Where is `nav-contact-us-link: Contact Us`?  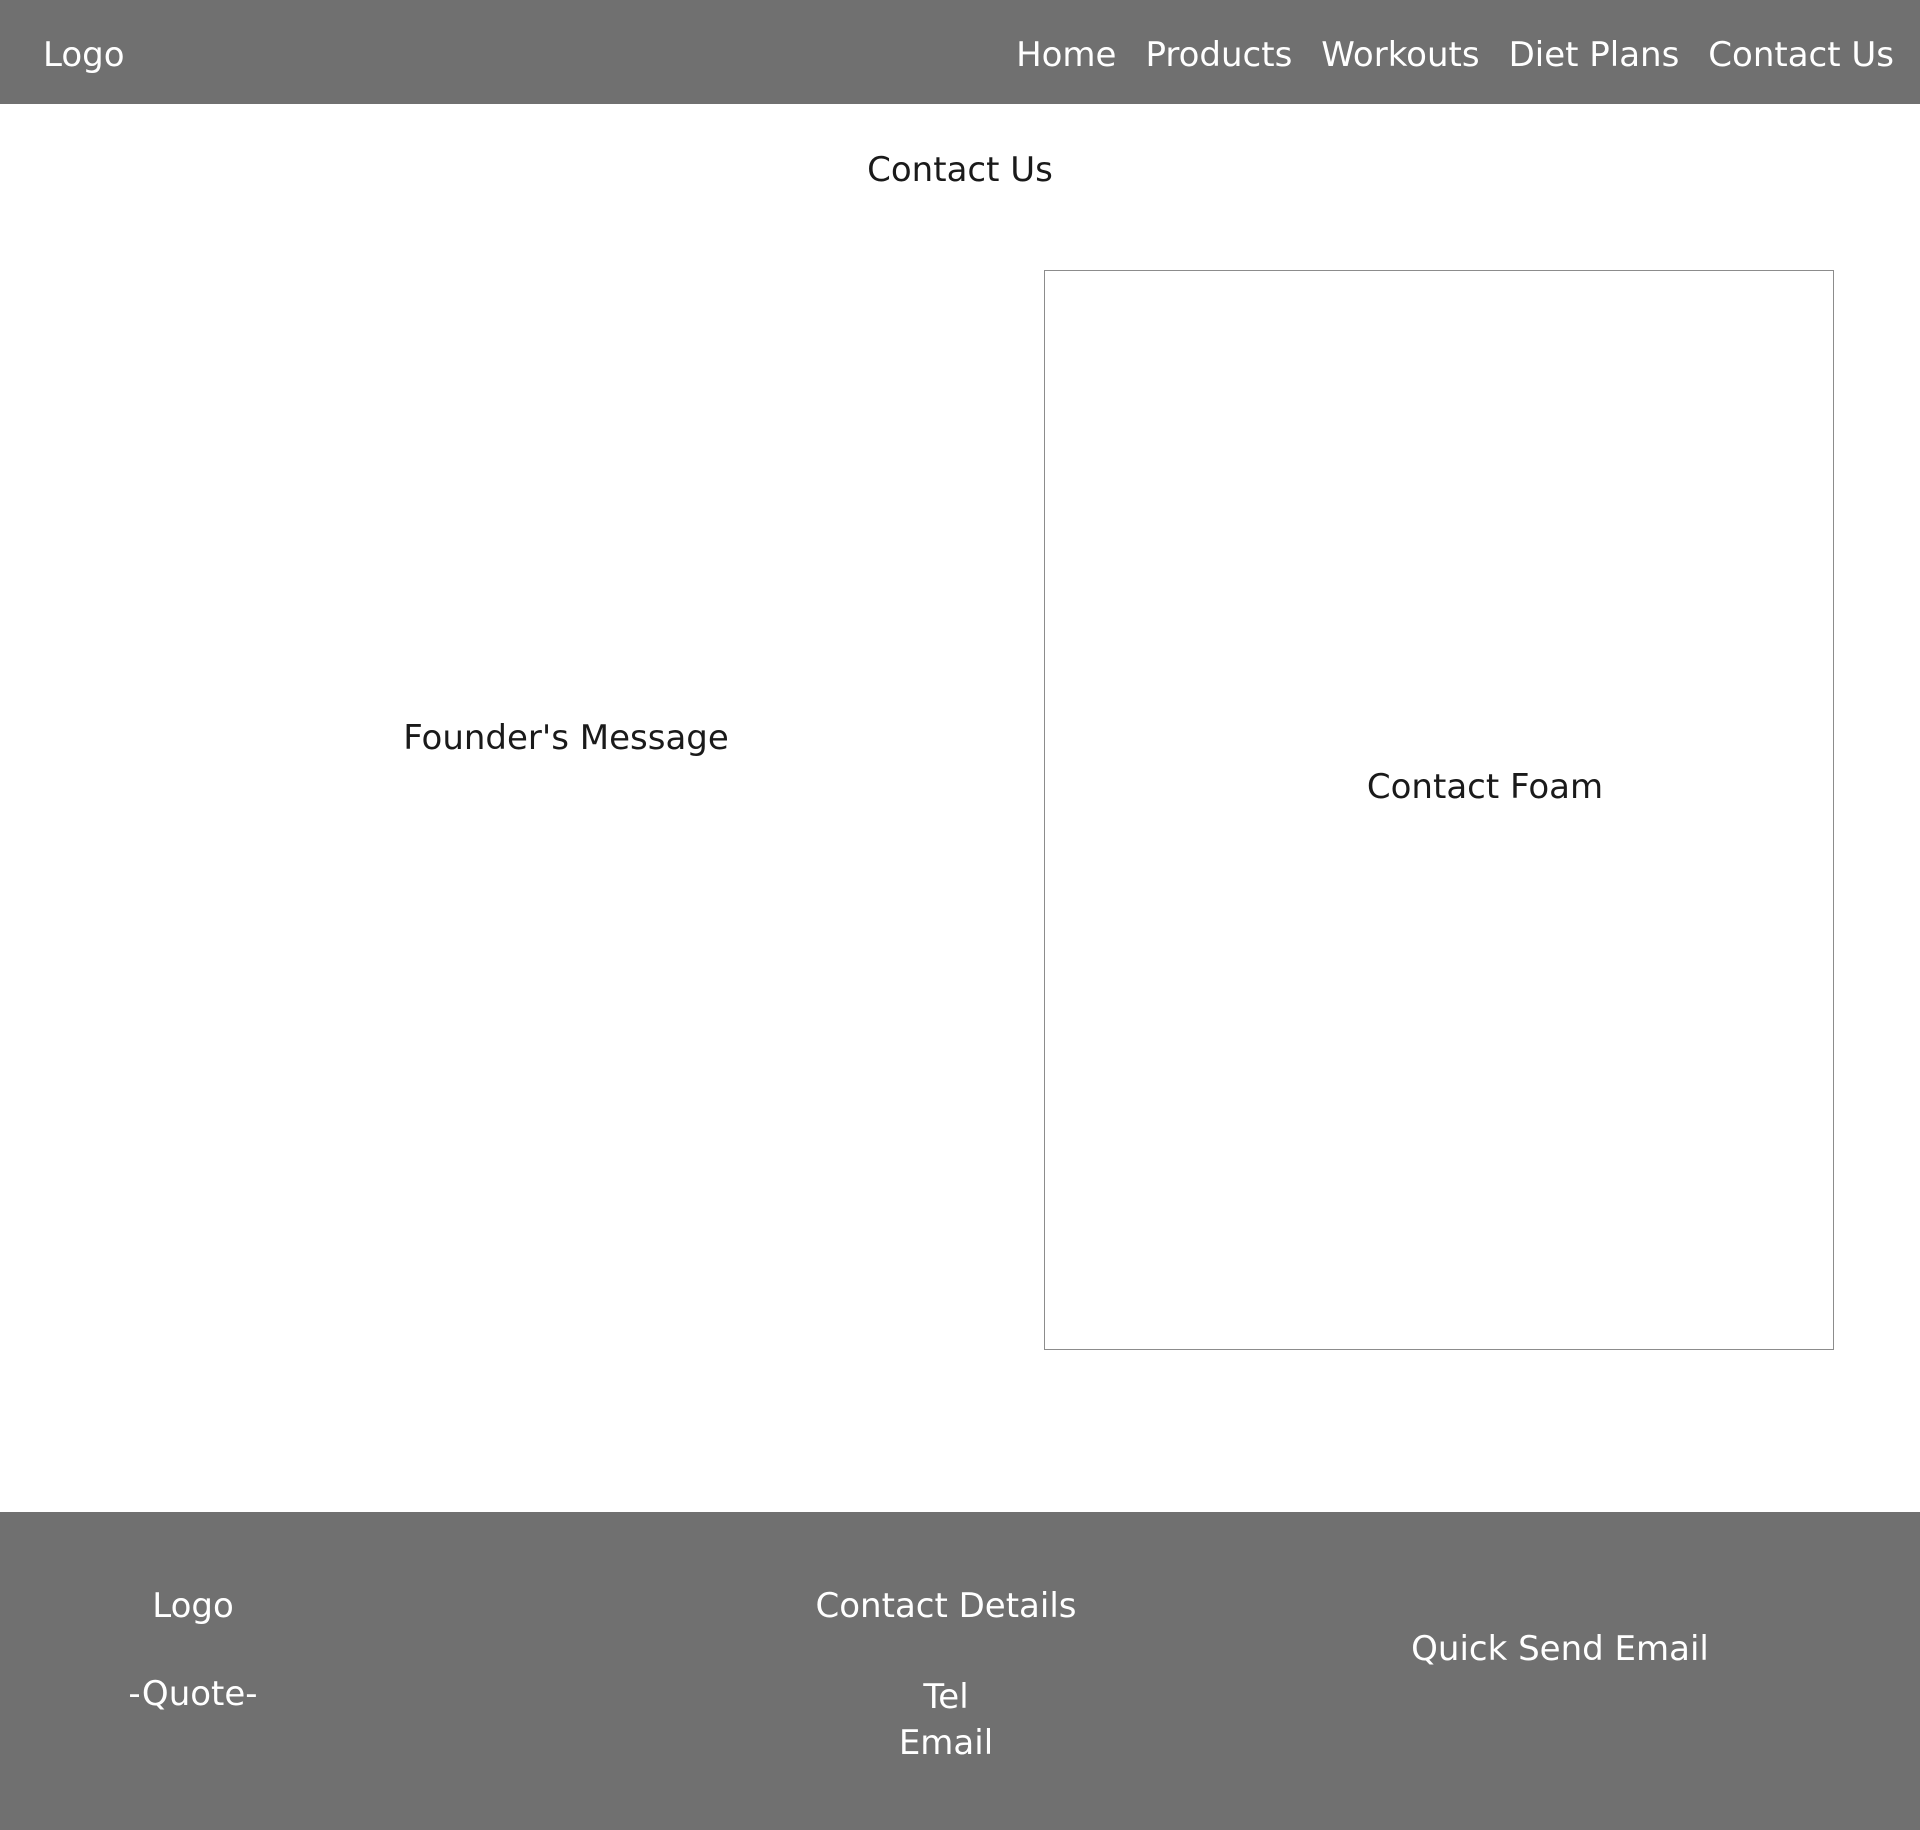 nav-contact-us-link: Contact Us is located at coordinates (1801, 55).